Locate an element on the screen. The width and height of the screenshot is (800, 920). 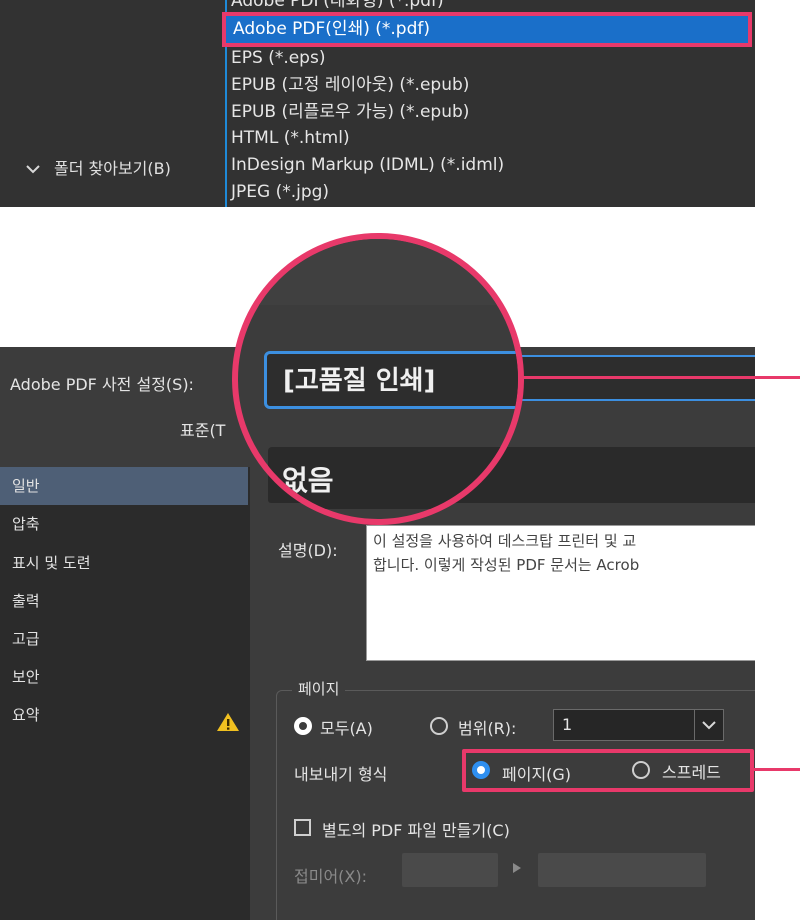
magnifier-circle: [고품질 인쇄] 없음 is located at coordinates (378, 379).